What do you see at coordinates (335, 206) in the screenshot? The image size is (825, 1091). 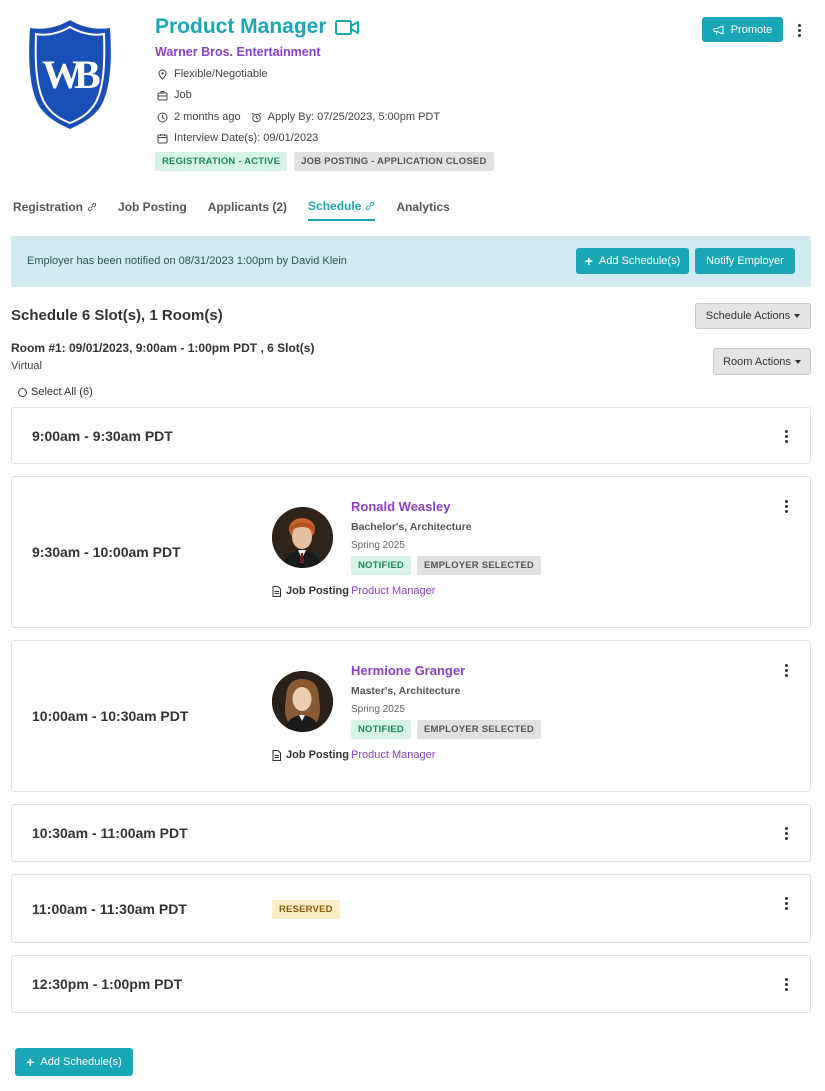 I see `tab-label: Schedule` at bounding box center [335, 206].